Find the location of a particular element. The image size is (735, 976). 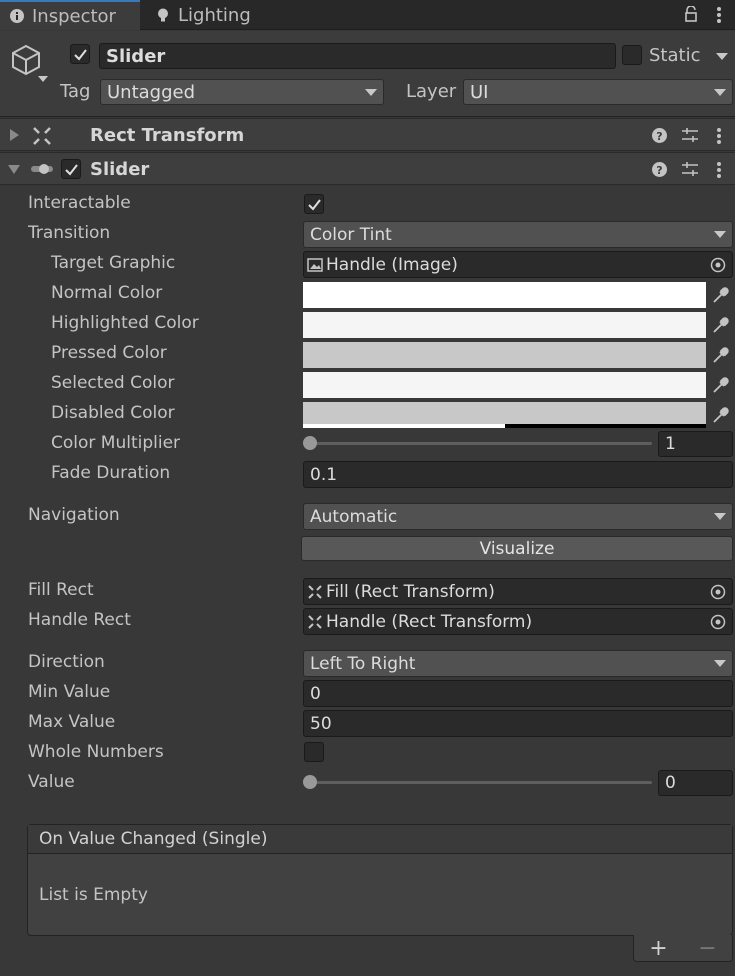

add-listener-button: + is located at coordinates (658, 948).